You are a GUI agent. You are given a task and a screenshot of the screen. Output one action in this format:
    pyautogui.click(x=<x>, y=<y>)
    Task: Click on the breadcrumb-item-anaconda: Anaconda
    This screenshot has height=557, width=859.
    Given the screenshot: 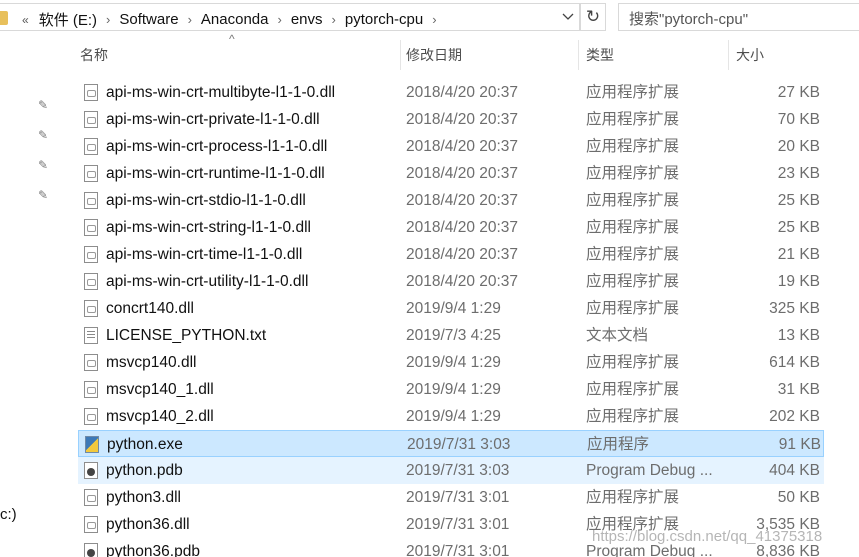 What is the action you would take?
    pyautogui.click(x=235, y=19)
    